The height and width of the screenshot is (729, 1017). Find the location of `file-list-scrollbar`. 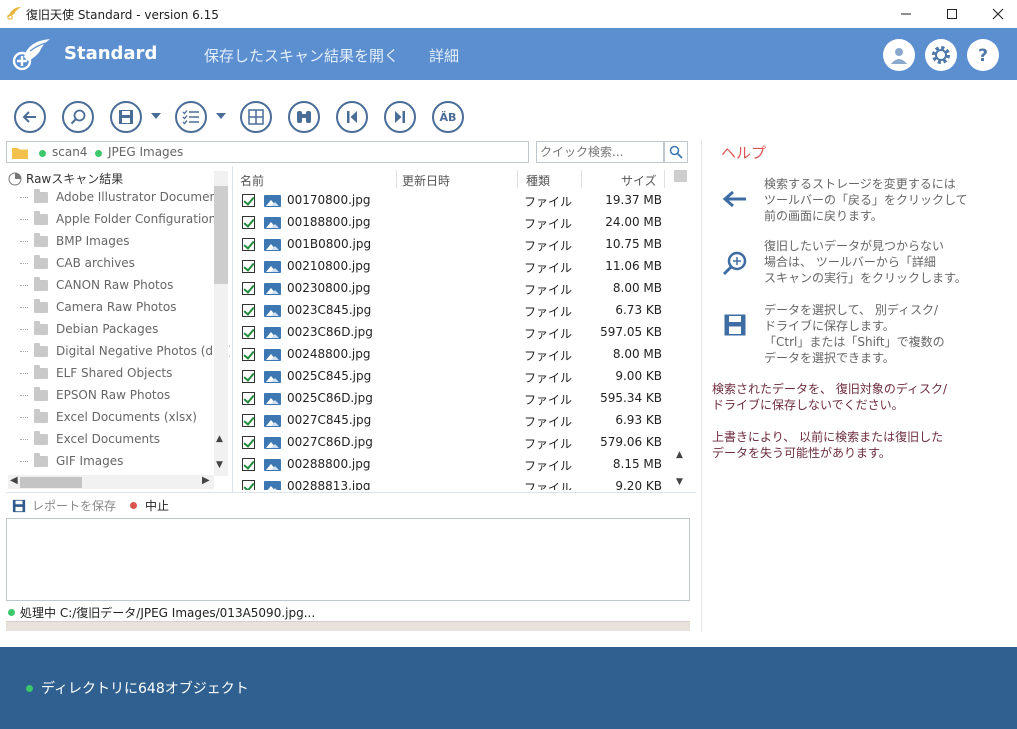

file-list-scrollbar is located at coordinates (680, 329).